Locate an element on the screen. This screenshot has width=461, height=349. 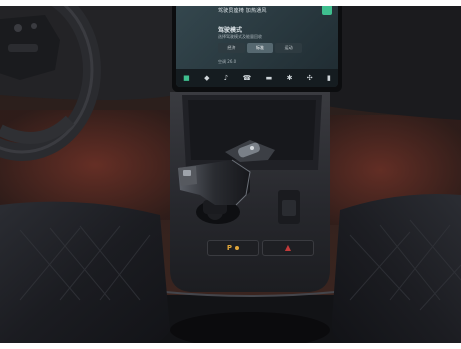
section-title: 驾驶模式 is located at coordinates (230, 30).